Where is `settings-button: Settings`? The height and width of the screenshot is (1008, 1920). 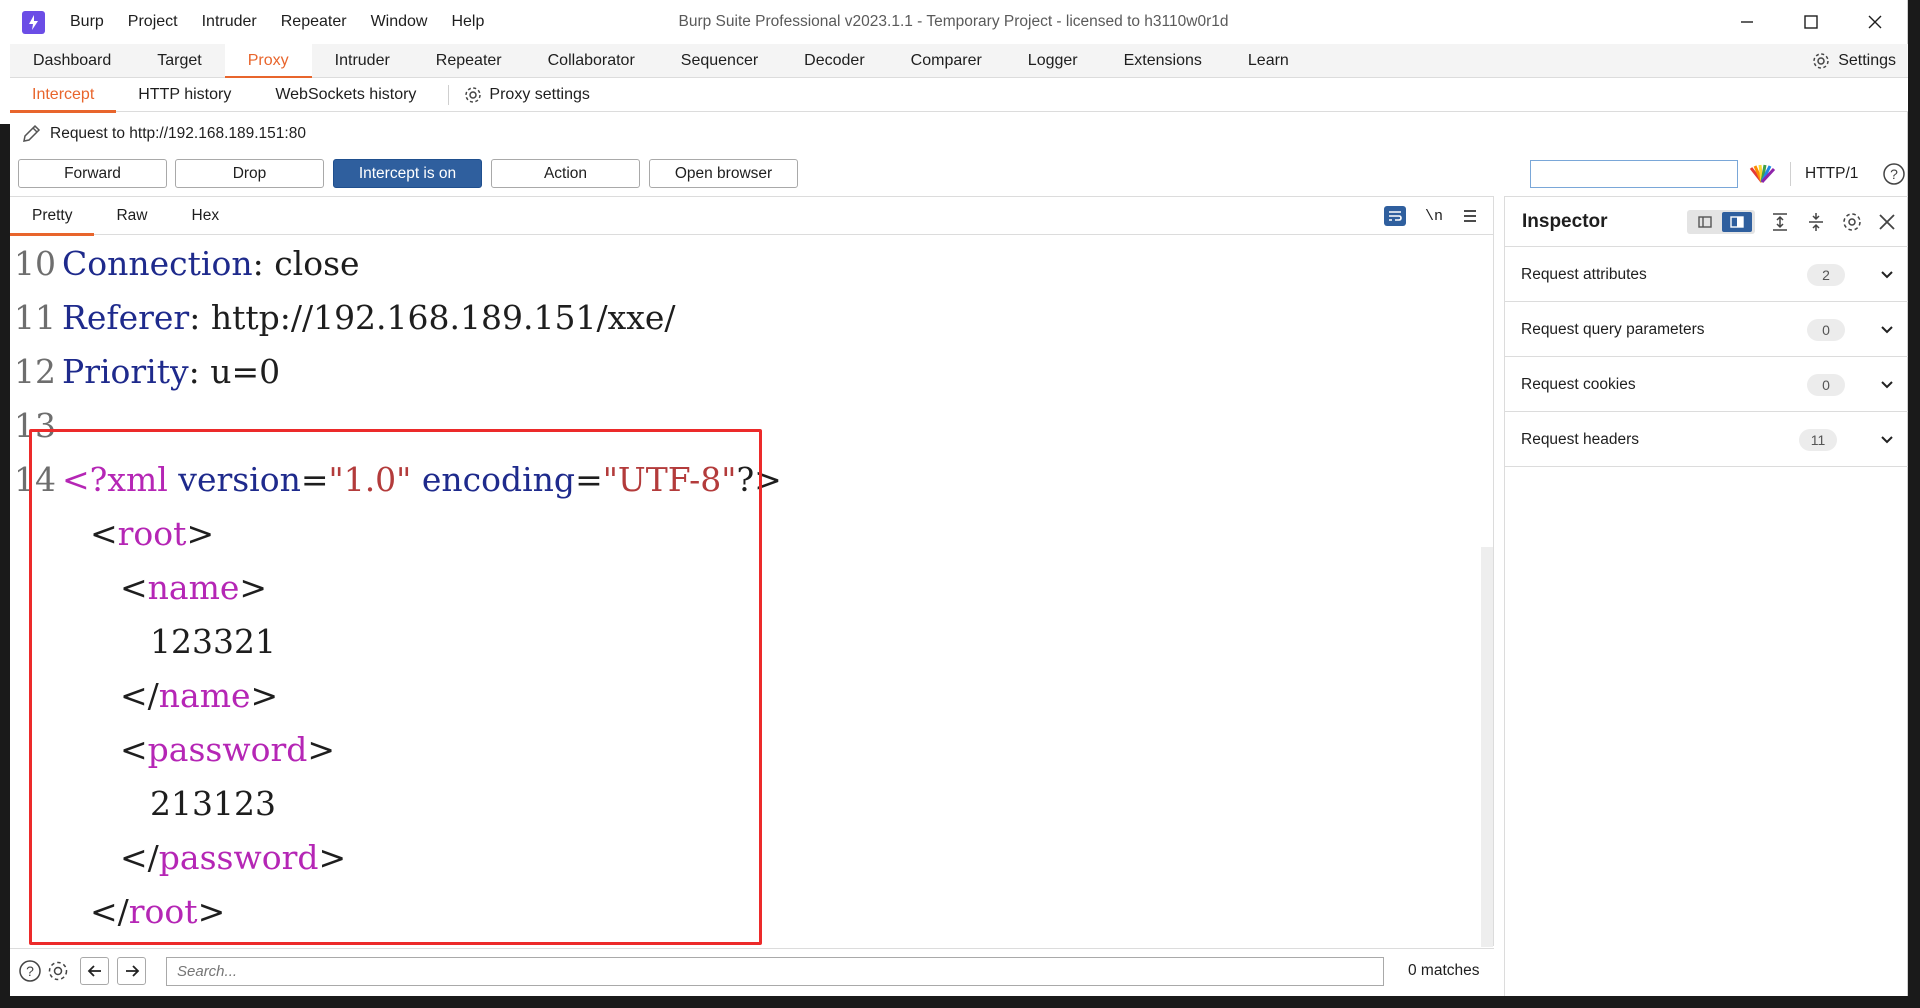
settings-button: Settings is located at coordinates (1853, 61).